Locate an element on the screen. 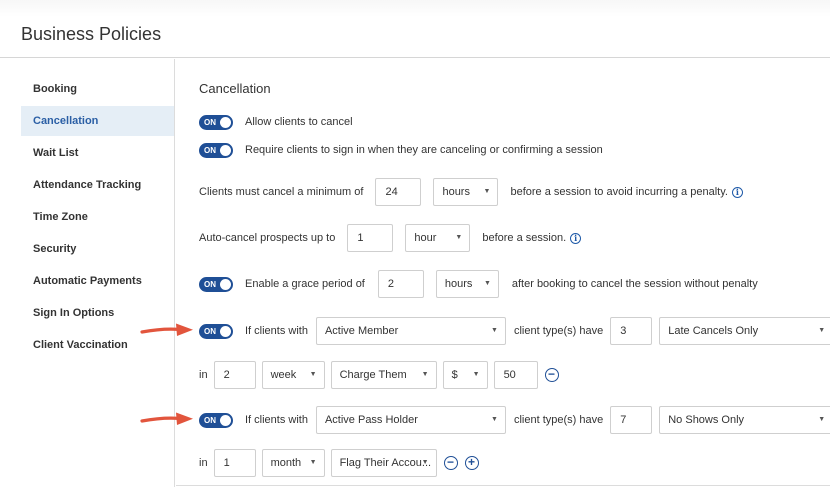 The width and height of the screenshot is (830, 487). rule1-action-select: Charge Them ▼ is located at coordinates (383, 375).